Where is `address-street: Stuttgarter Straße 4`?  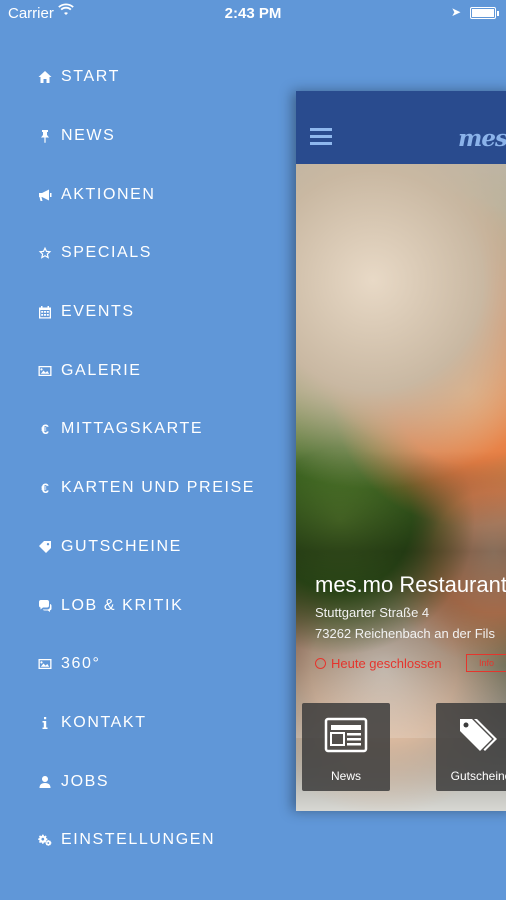
address-street: Stuttgarter Straße 4 is located at coordinates (372, 612).